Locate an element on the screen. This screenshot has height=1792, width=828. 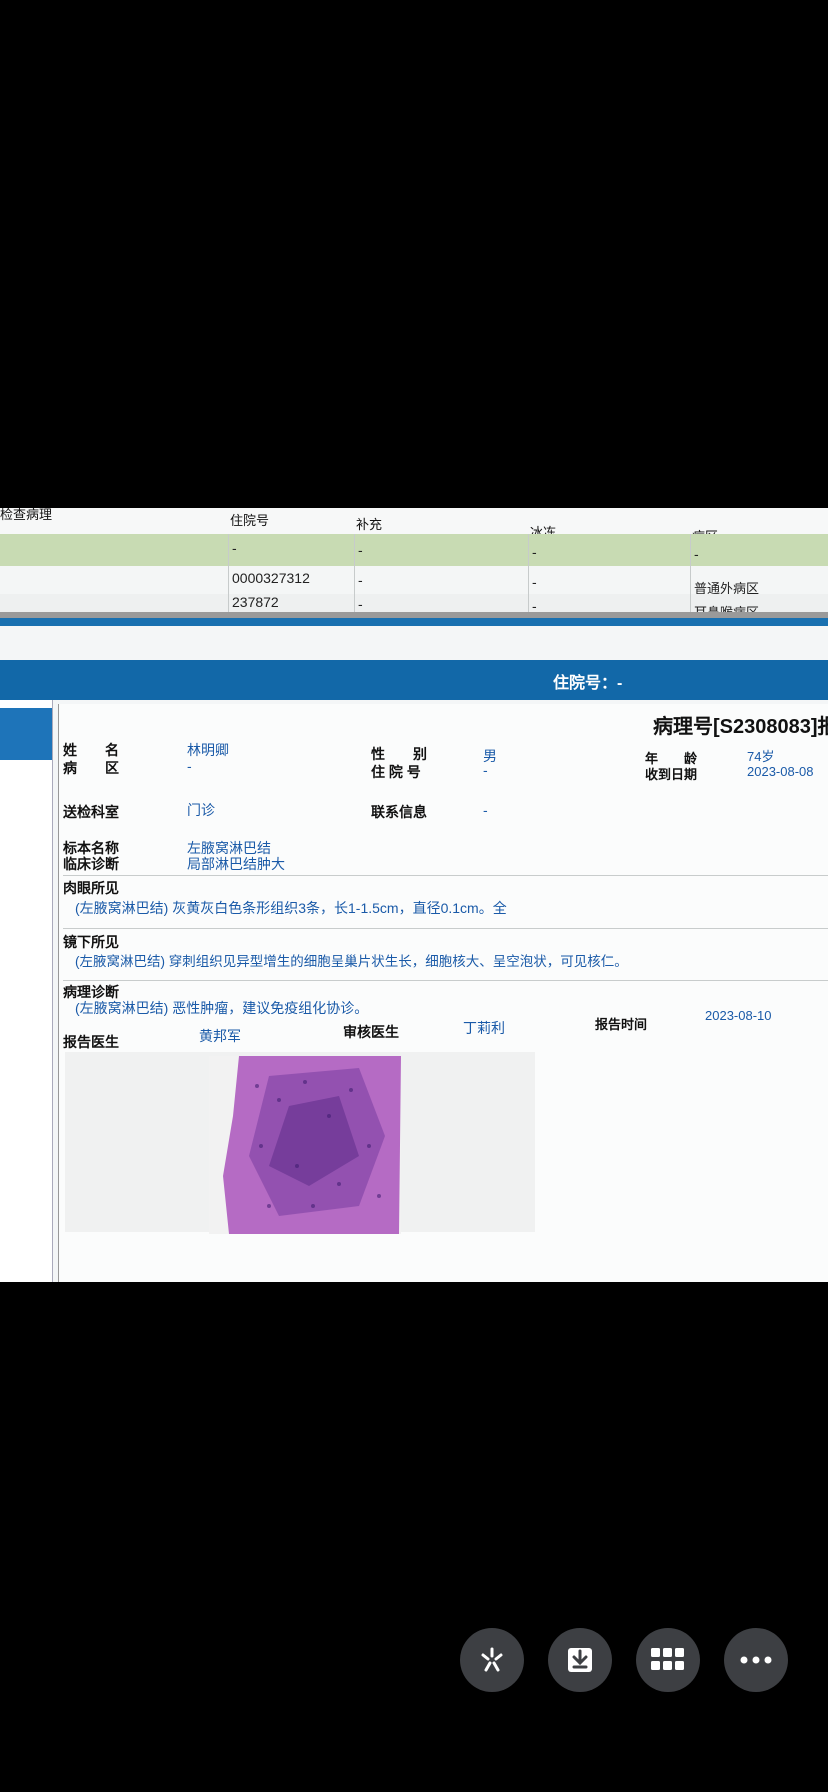
grid-view-button is located at coordinates (668, 1660).